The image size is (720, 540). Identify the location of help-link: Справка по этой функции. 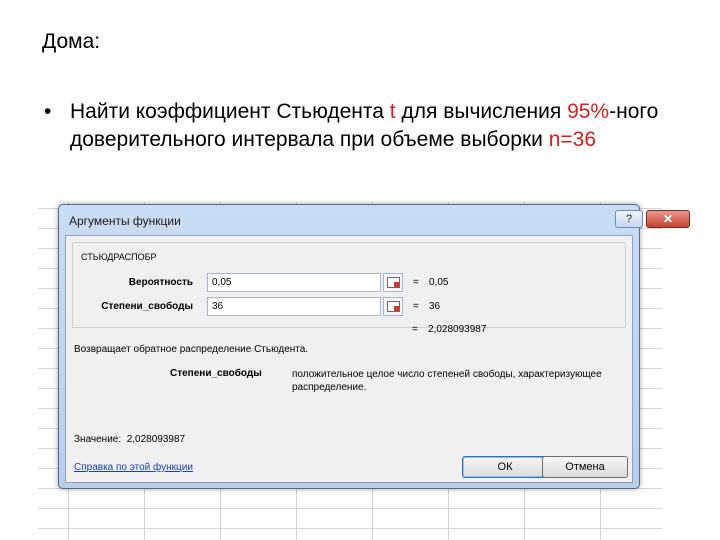
(133, 467).